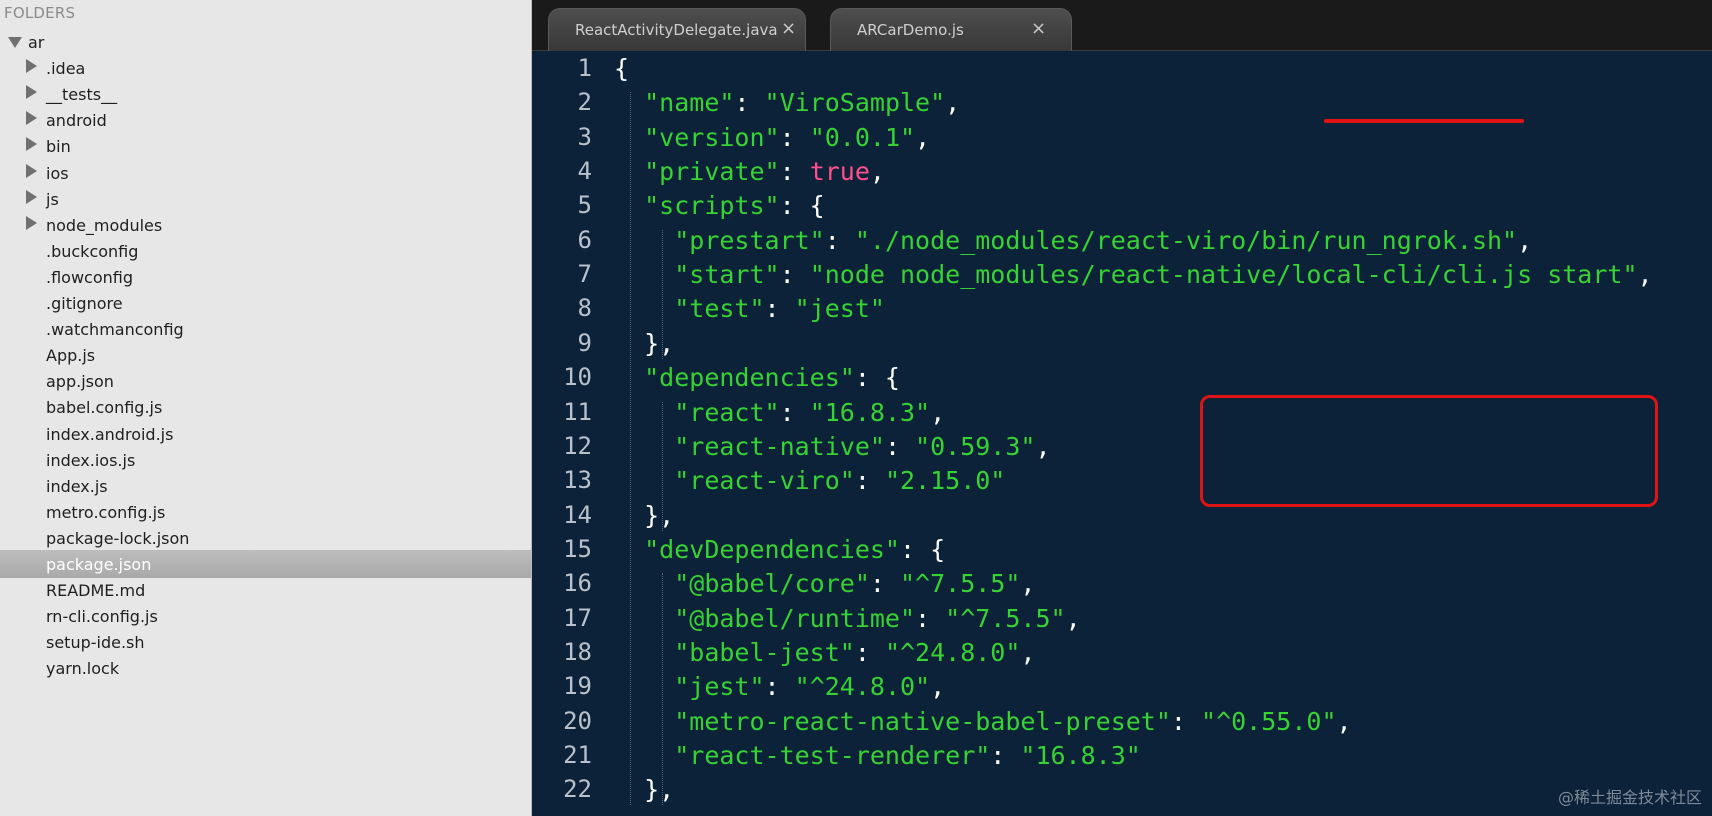  Describe the element at coordinates (1429, 451) in the screenshot. I see `annotation-box` at that location.